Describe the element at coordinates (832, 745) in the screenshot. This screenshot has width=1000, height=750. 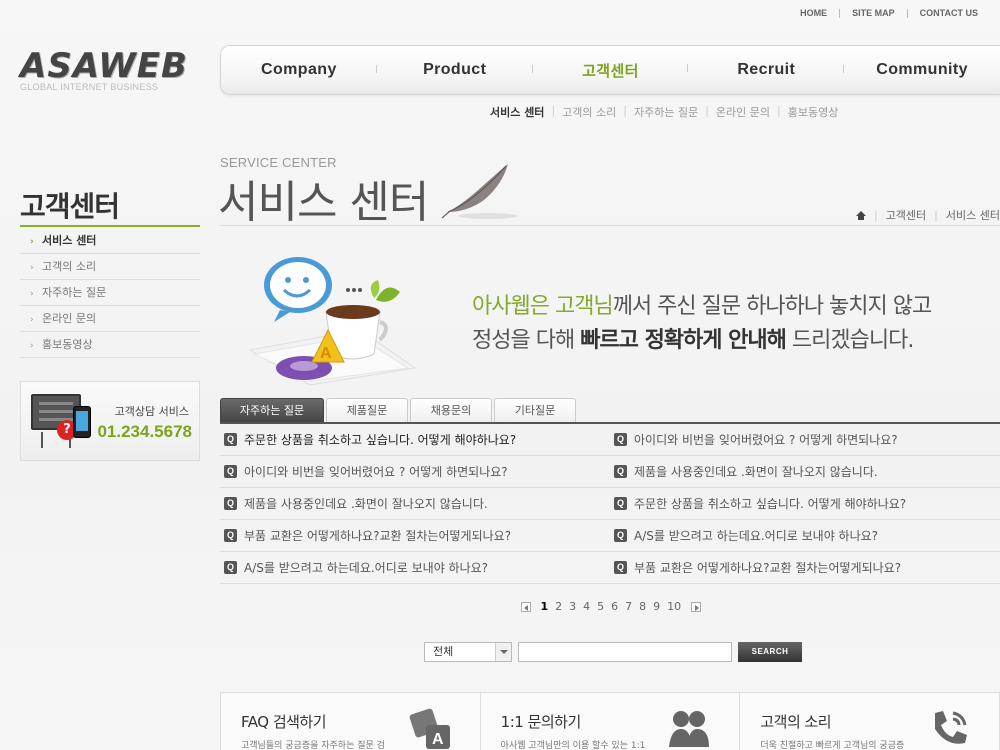
I see `quick-link-desc: 더욱 친절하고 빠르게 고객님의 궁금증을 해결해 드리겠습니다` at that location.